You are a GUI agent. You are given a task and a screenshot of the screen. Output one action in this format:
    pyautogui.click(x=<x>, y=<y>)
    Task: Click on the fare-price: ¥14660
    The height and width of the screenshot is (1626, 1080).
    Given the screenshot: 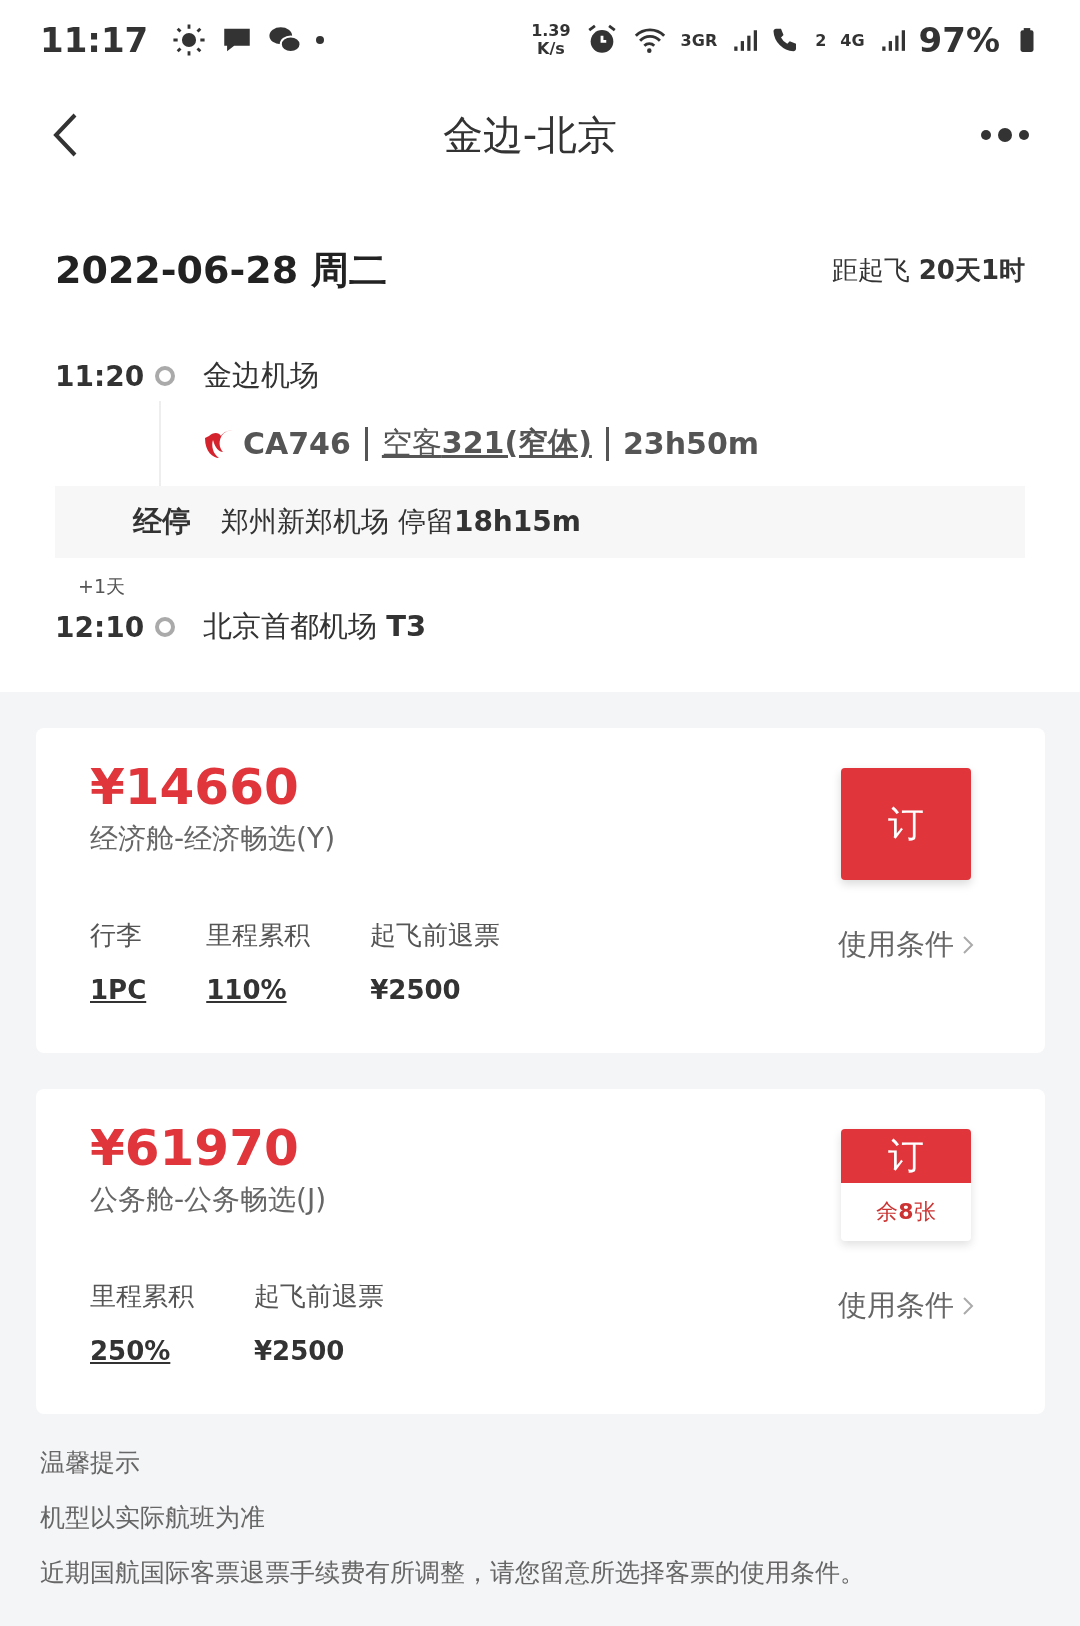 What is the action you would take?
    pyautogui.click(x=195, y=787)
    